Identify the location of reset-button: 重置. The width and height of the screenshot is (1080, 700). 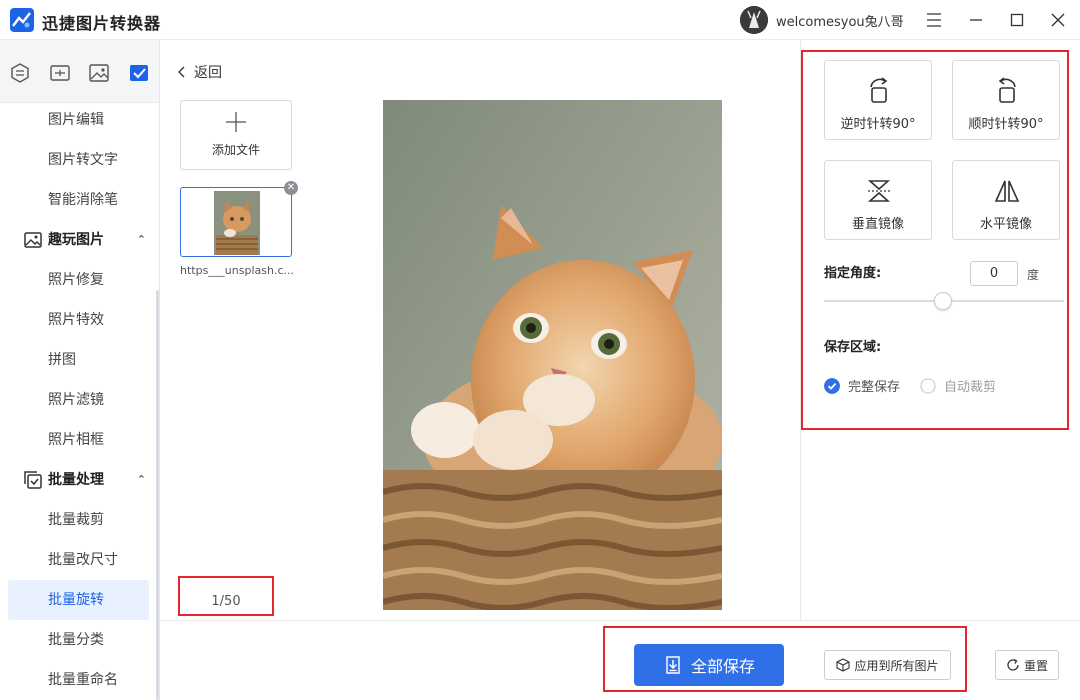
(1027, 665).